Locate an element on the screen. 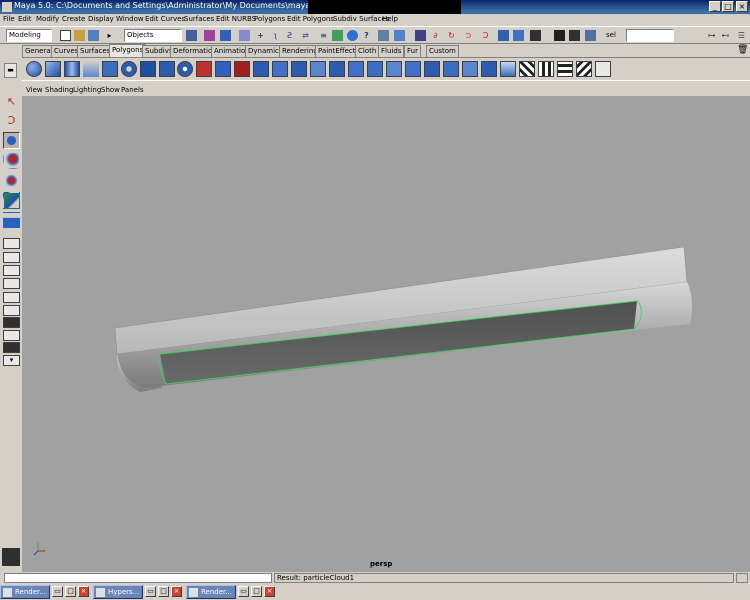  combine-icon is located at coordinates (375, 69).